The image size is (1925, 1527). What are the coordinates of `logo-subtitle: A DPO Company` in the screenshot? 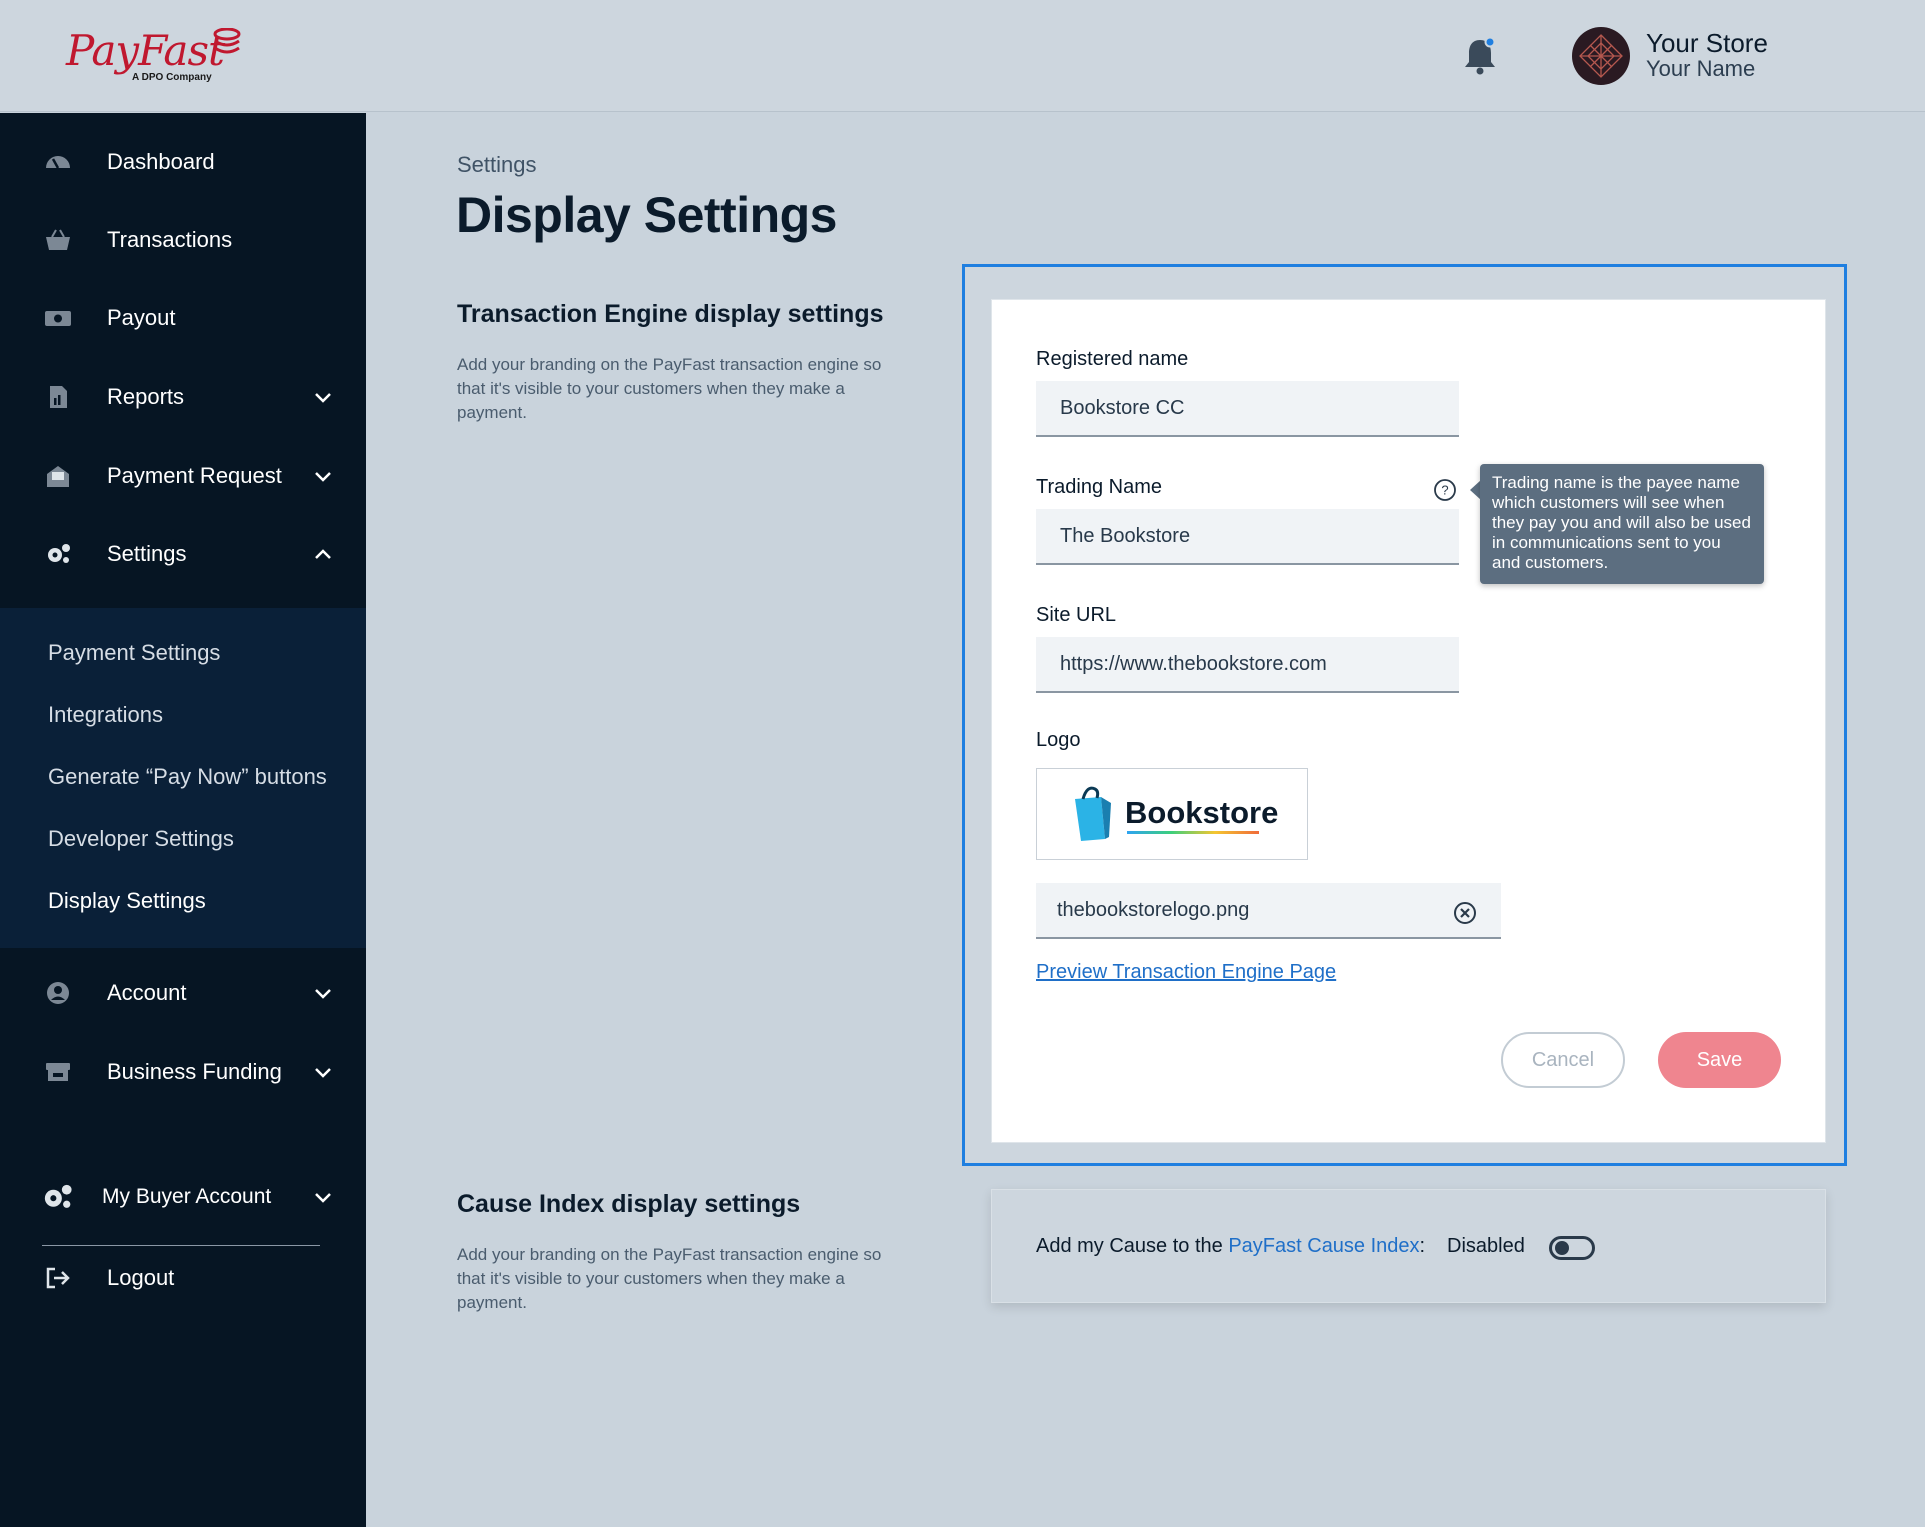 It's located at (172, 77).